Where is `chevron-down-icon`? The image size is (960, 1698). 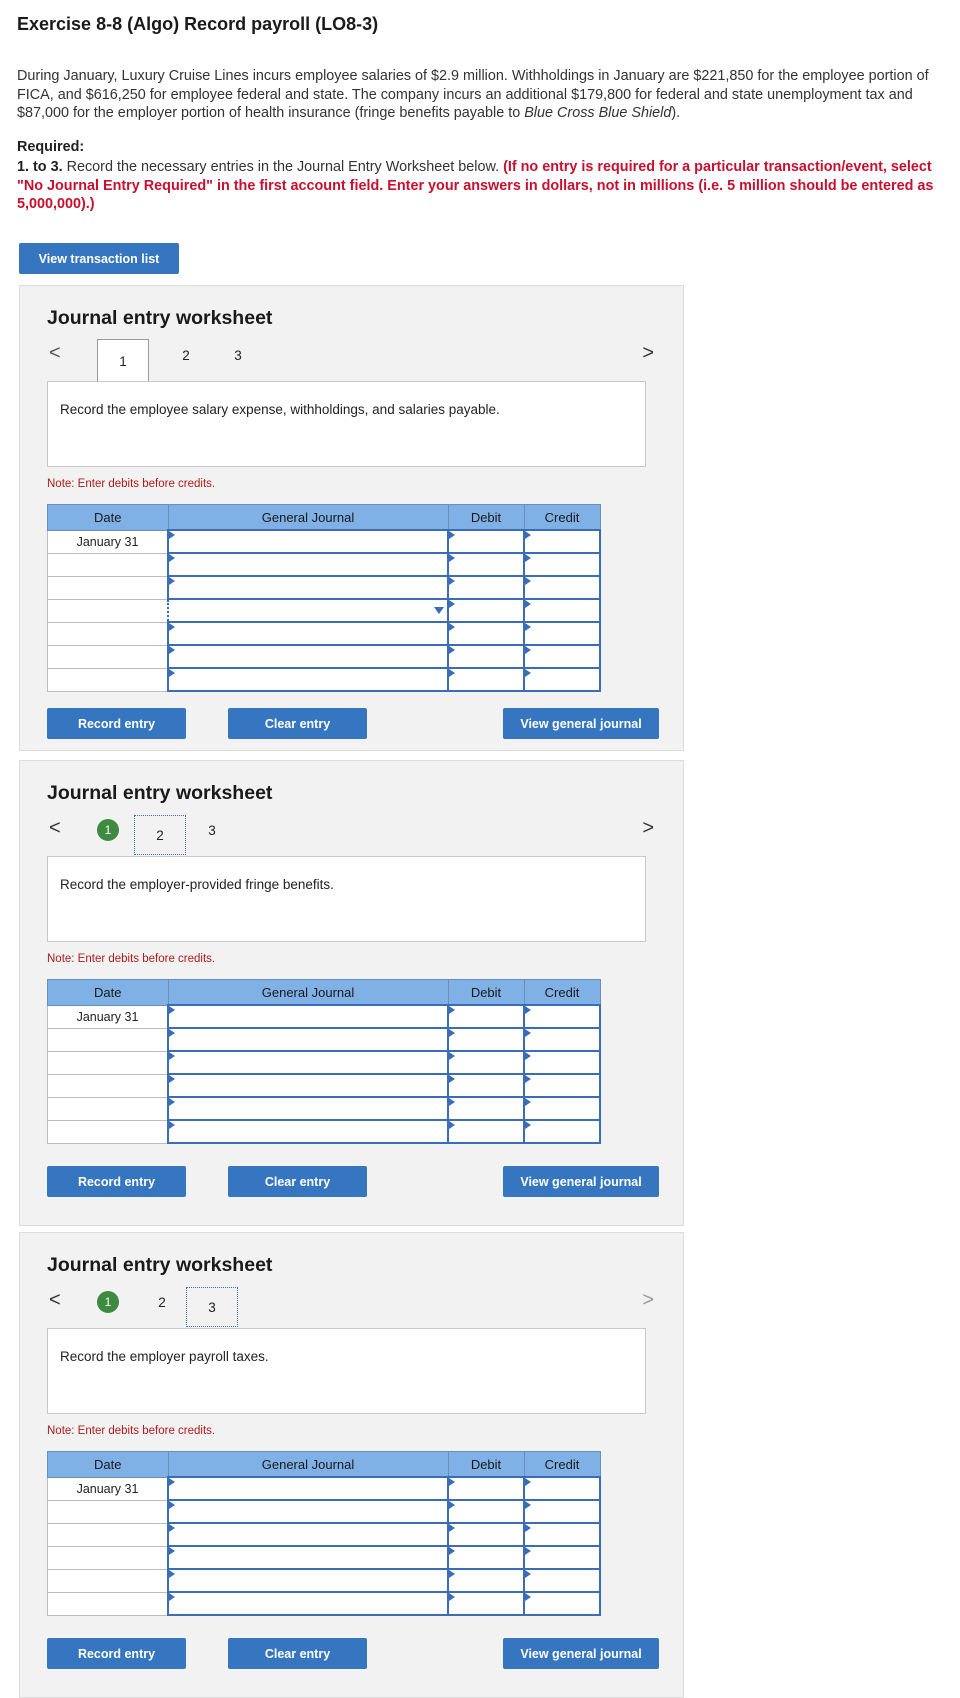
chevron-down-icon is located at coordinates (439, 610).